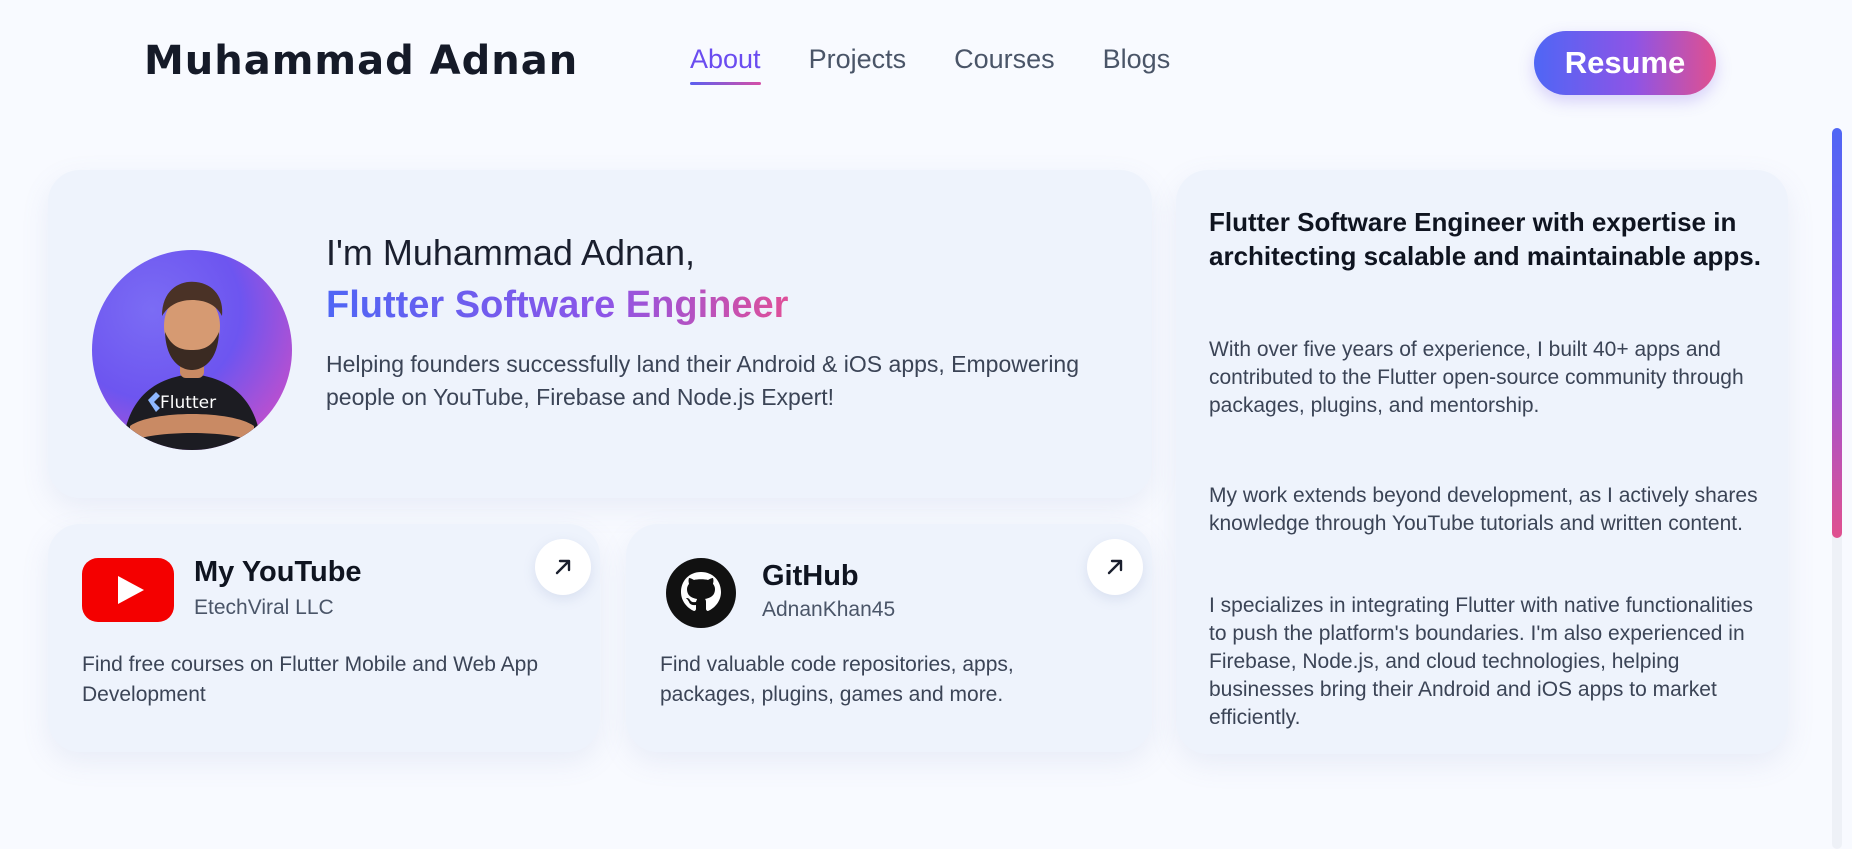  I want to click on github-title: GitHub, so click(810, 576).